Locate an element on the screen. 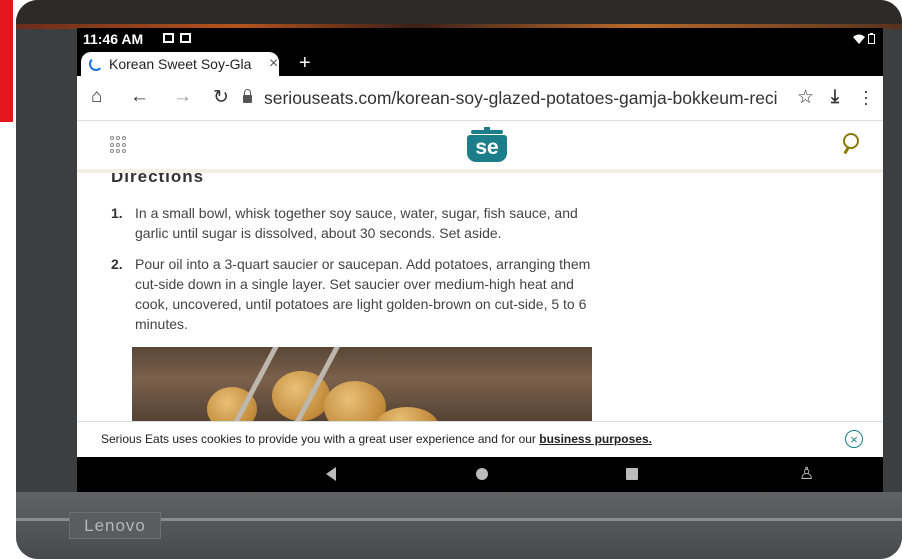 Image resolution: width=902 pixels, height=559 pixels. status-time: 11:46 AM is located at coordinates (113, 39).